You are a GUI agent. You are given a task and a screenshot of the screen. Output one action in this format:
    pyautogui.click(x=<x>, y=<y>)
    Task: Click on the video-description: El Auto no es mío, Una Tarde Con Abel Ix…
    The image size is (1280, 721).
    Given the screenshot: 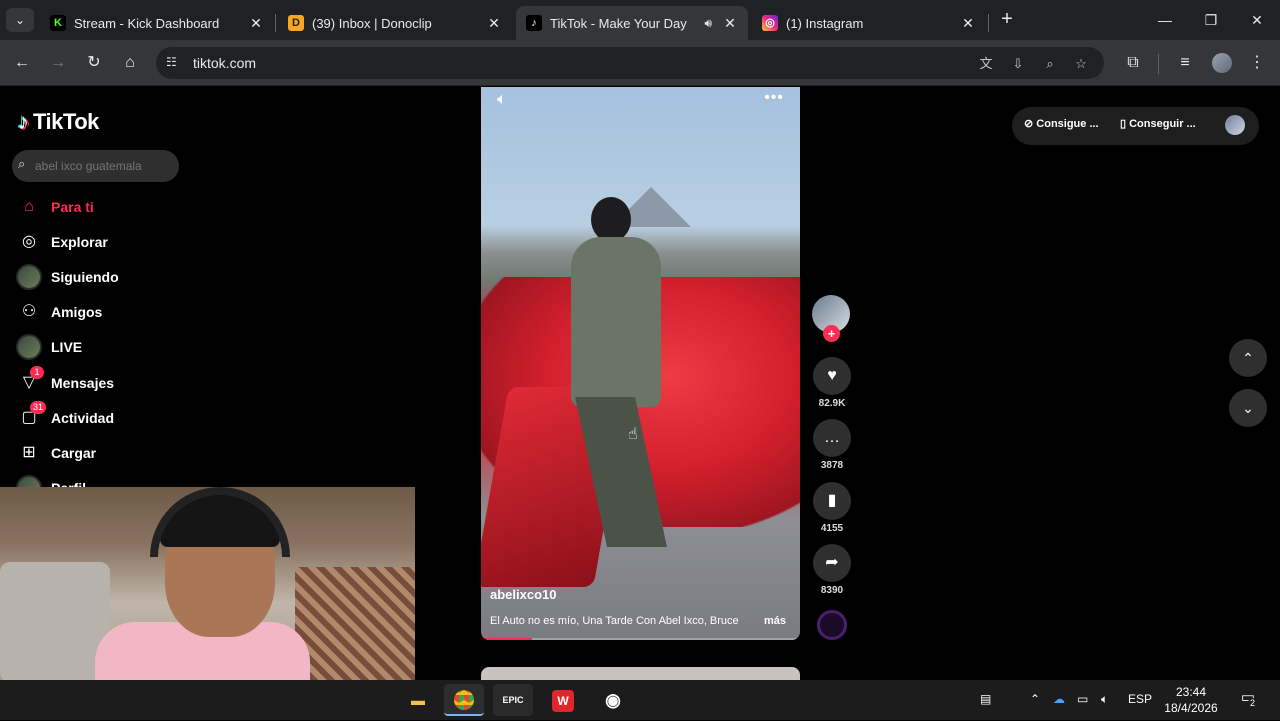 What is the action you would take?
    pyautogui.click(x=614, y=621)
    